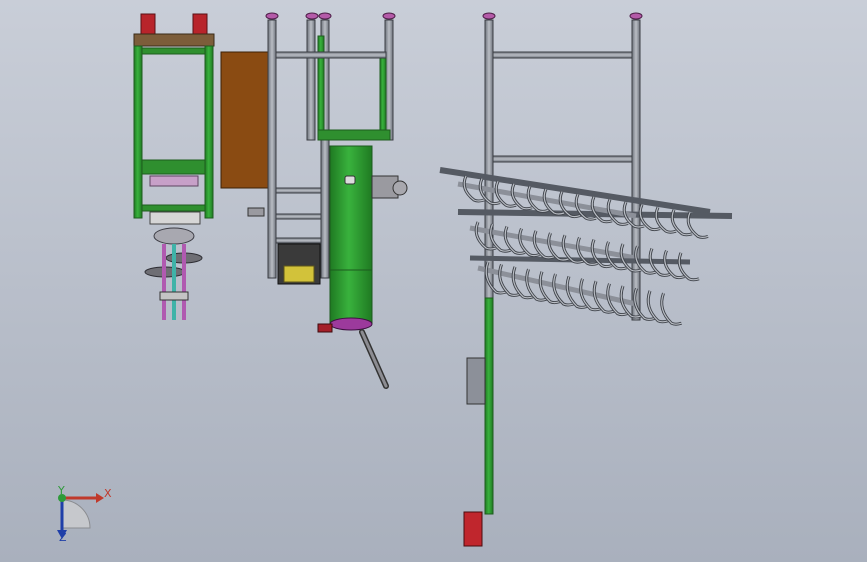  I want to click on triad-quadrant, so click(76, 514).